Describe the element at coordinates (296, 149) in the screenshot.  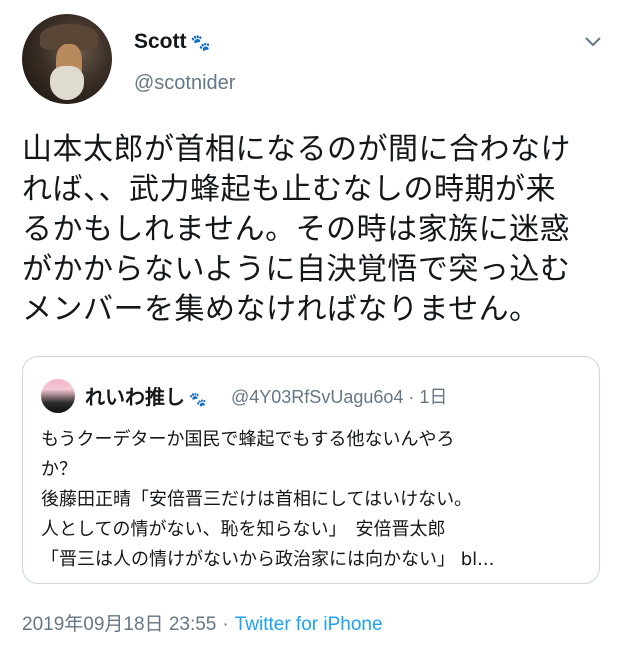
I see `tweet-text-line: 山本太郎が首相になるのが間に合わなけ` at that location.